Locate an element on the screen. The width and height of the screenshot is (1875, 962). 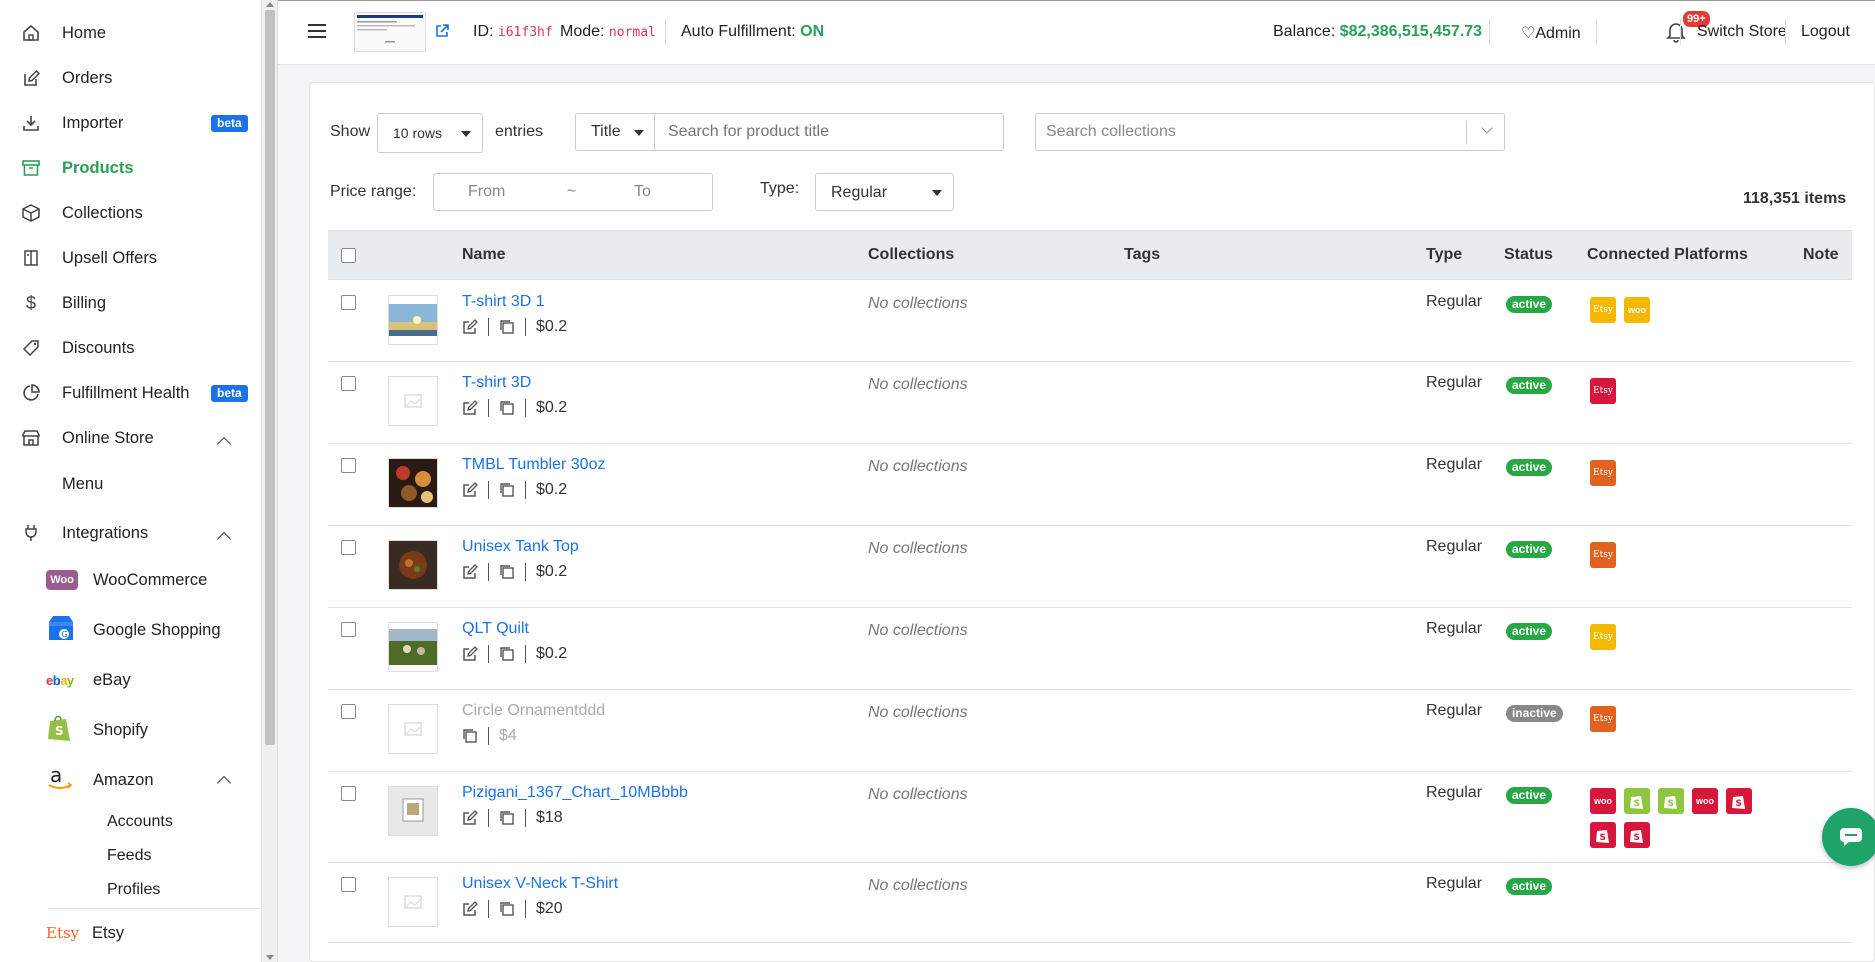
hamburger-menu-icon is located at coordinates (317, 34).